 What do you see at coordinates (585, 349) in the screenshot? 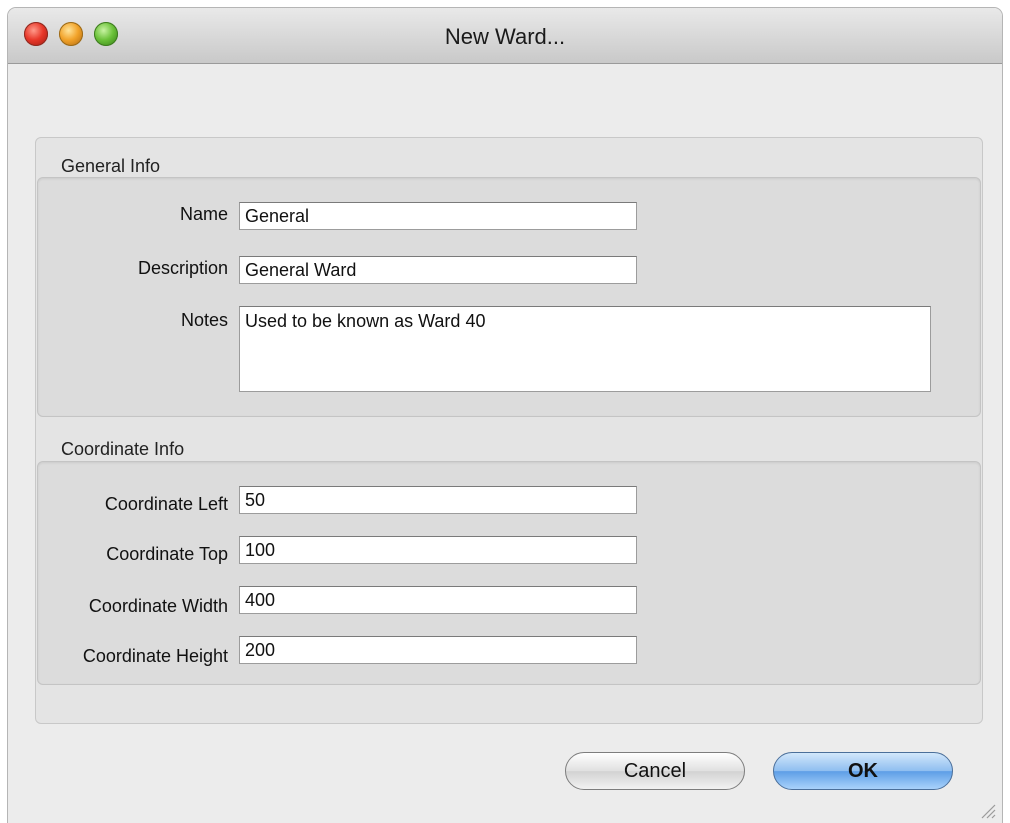
I see `notes-field: Used to be known as Ward 40` at bounding box center [585, 349].